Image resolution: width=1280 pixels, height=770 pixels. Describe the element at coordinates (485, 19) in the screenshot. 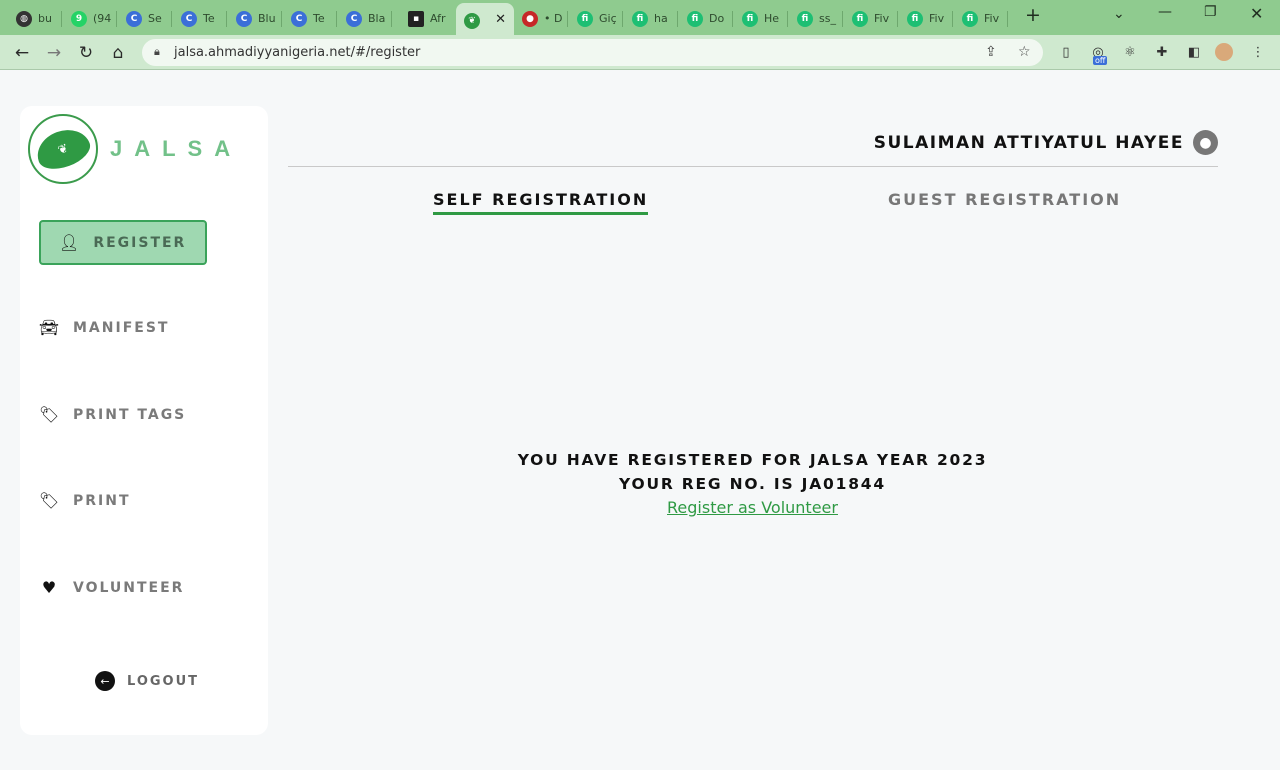

I see `browser-tab-active: ❦ ✕` at that location.